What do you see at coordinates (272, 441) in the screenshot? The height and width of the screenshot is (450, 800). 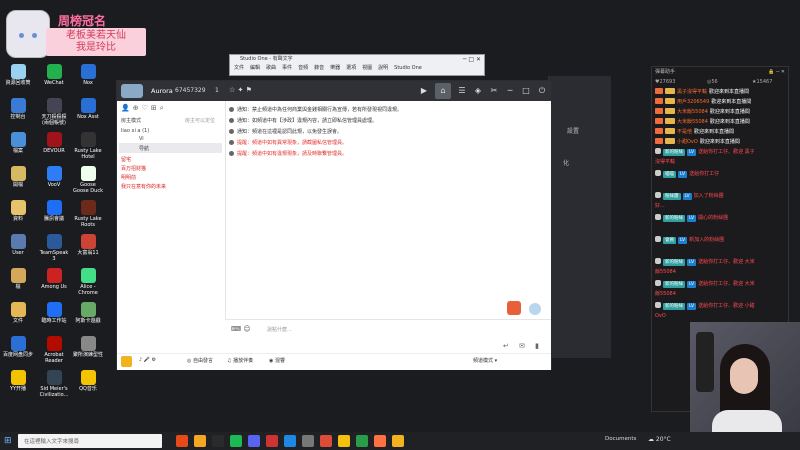 I see `app2-icon` at bounding box center [272, 441].